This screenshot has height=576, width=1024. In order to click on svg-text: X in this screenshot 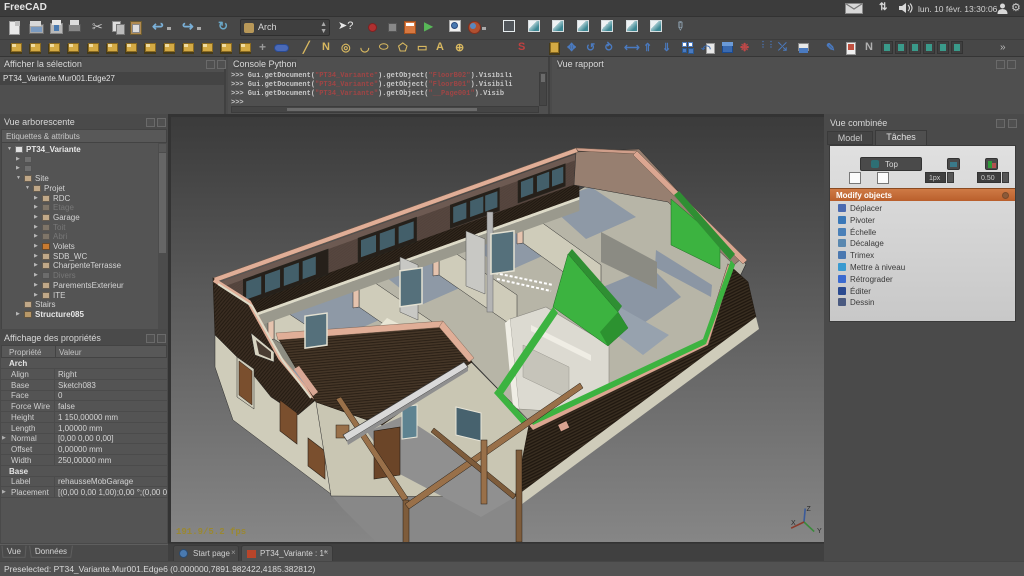, I will do `click(793, 523)`.